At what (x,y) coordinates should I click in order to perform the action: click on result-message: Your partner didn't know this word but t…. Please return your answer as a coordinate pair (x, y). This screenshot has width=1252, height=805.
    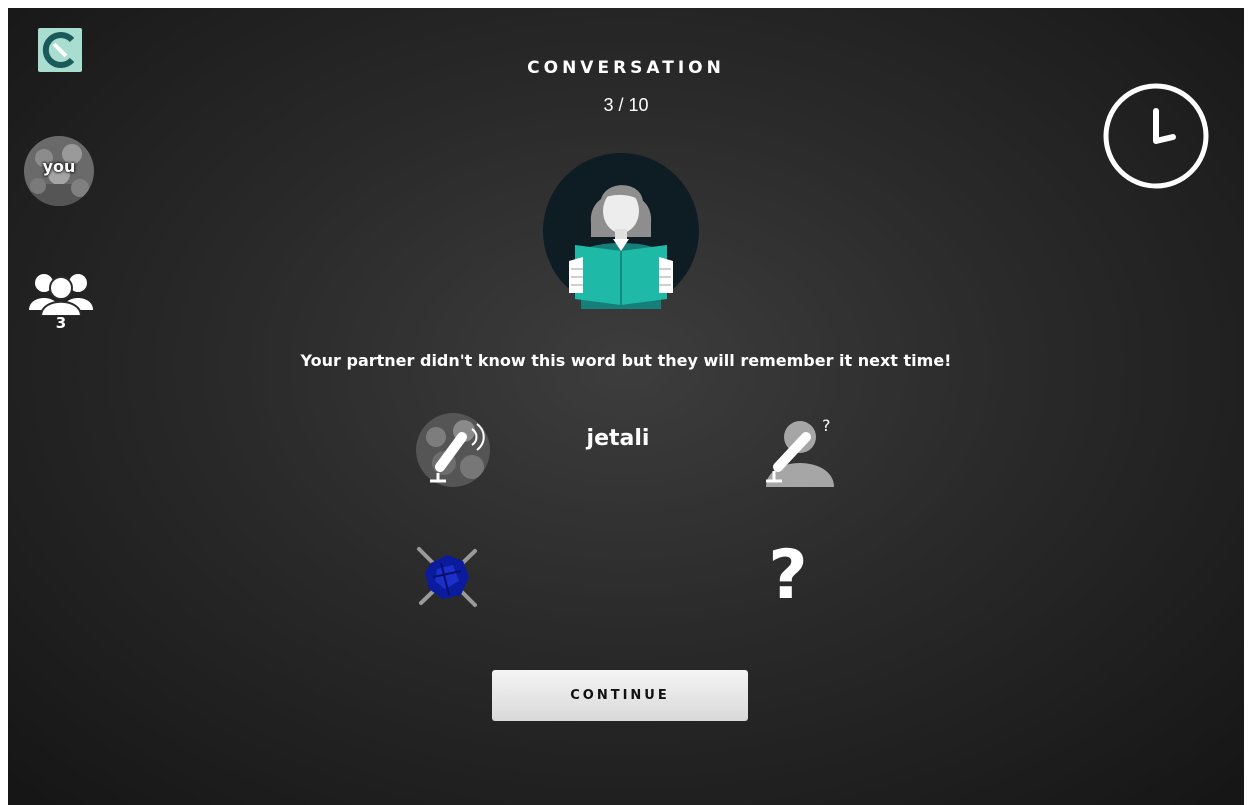
    Looking at the image, I should click on (626, 360).